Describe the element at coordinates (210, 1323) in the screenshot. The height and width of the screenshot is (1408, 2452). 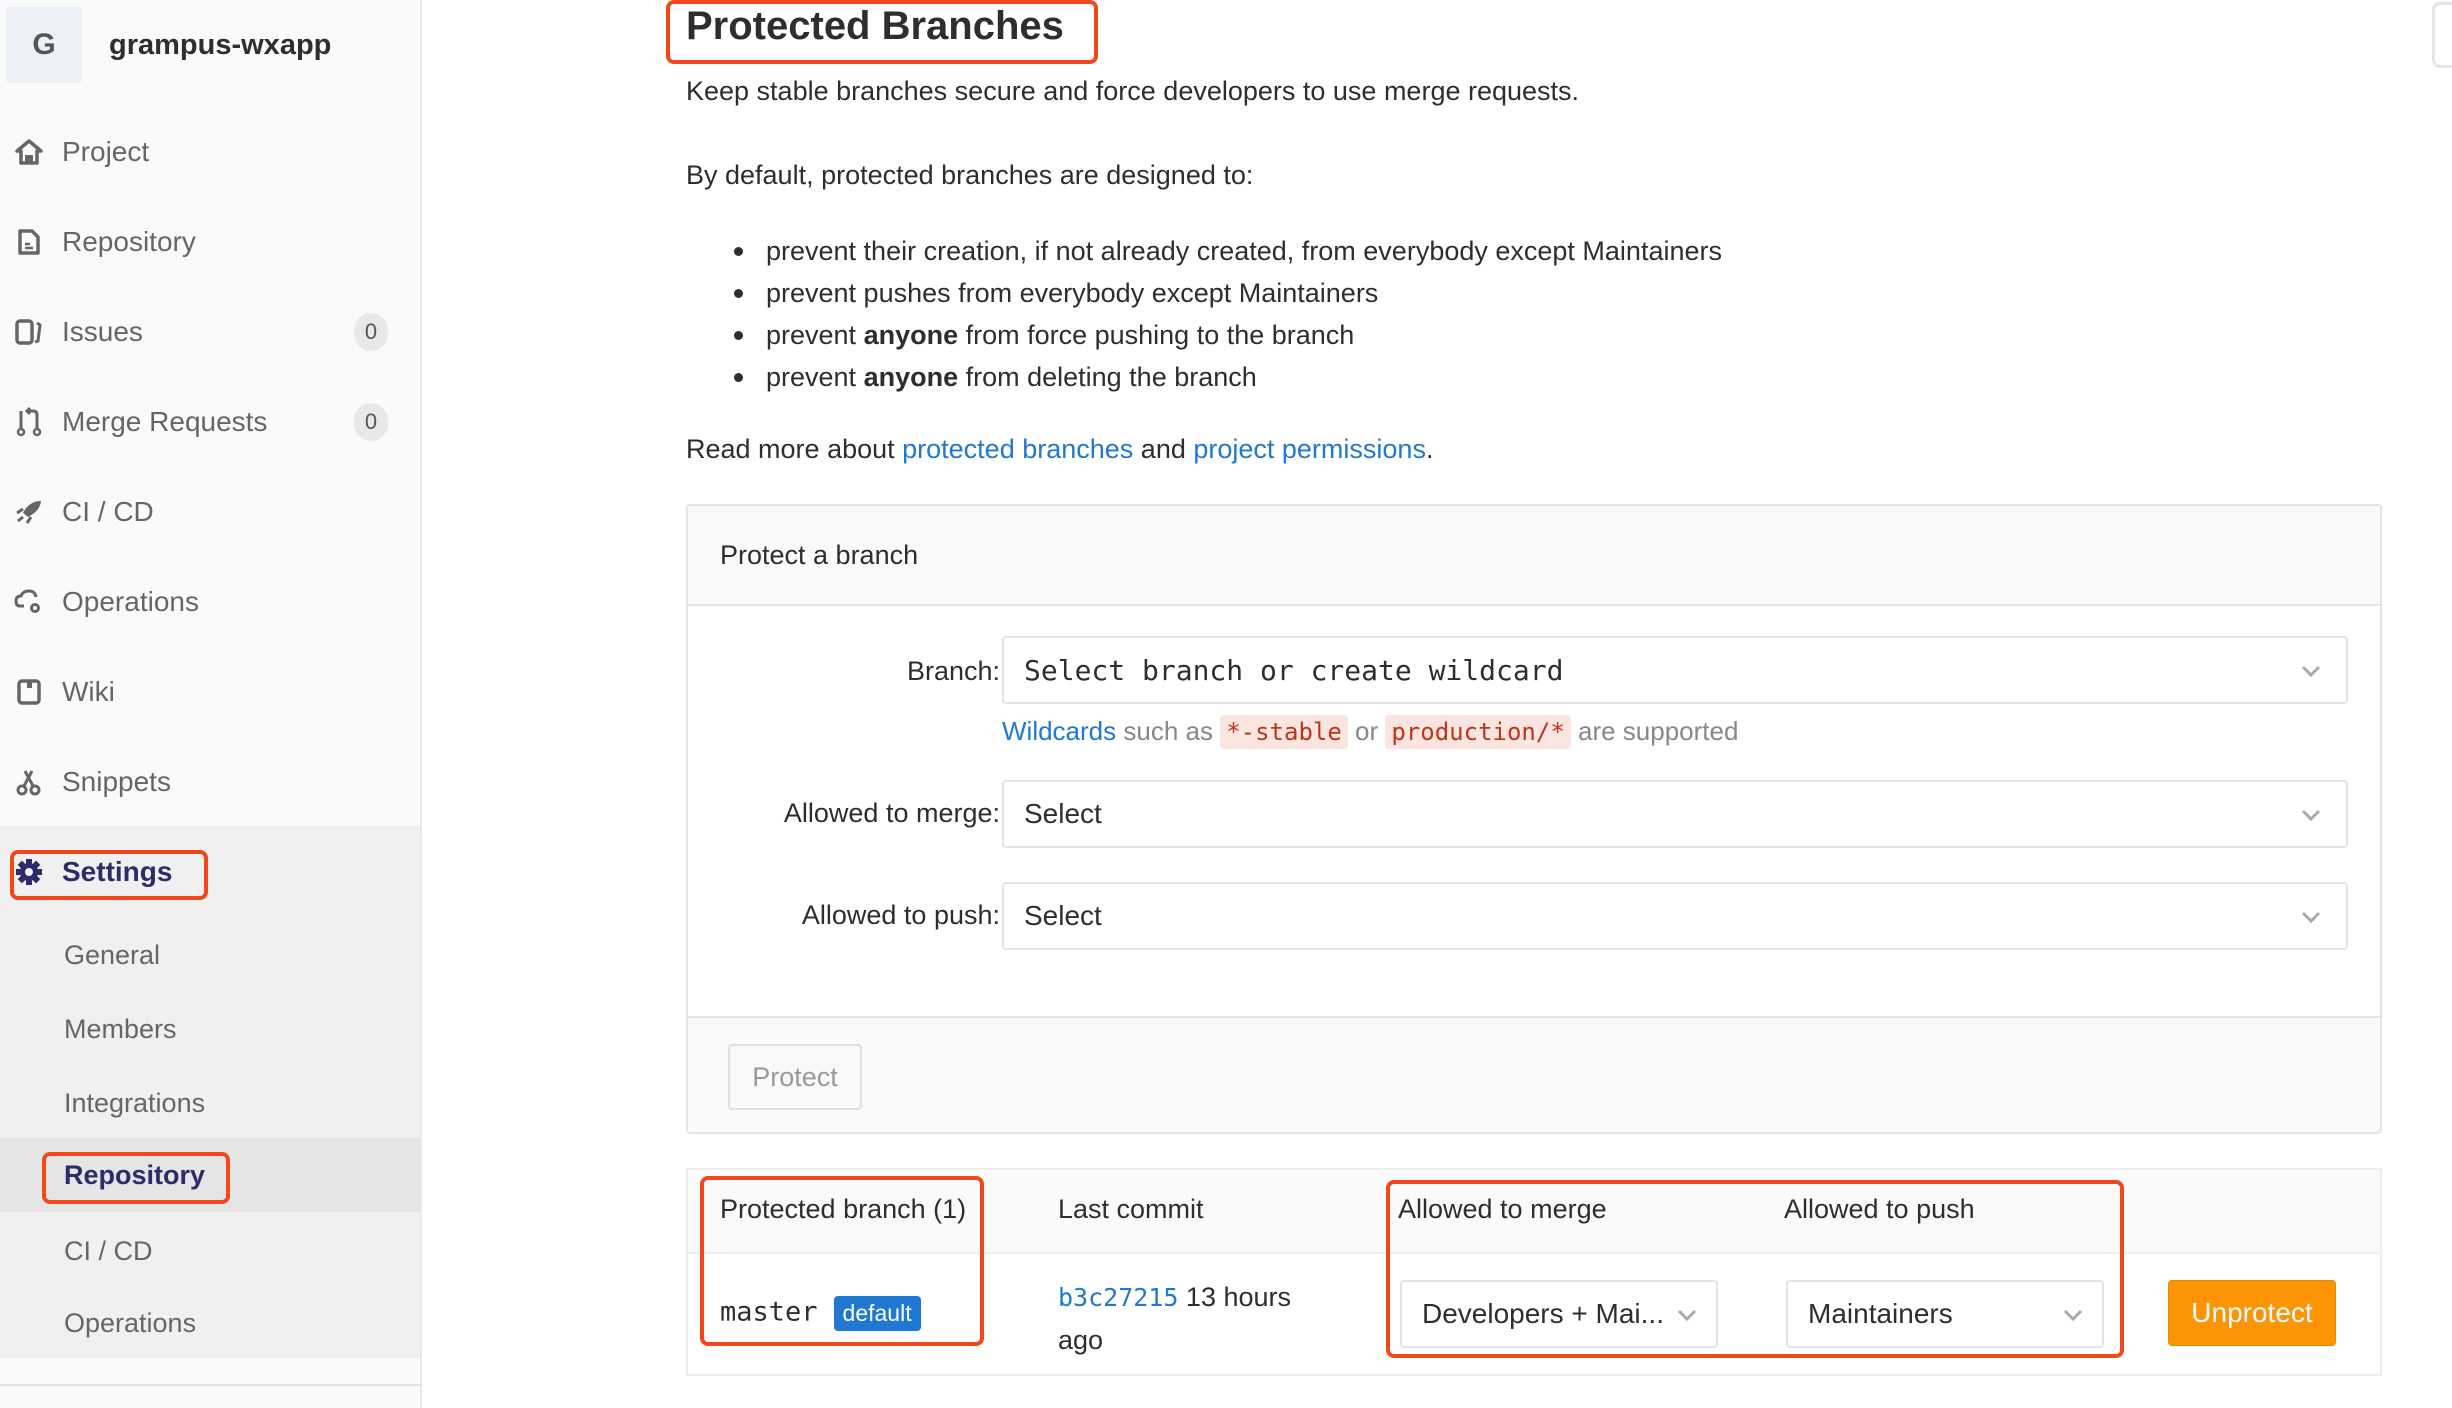
I see `settings-sub-operations: Operations` at that location.